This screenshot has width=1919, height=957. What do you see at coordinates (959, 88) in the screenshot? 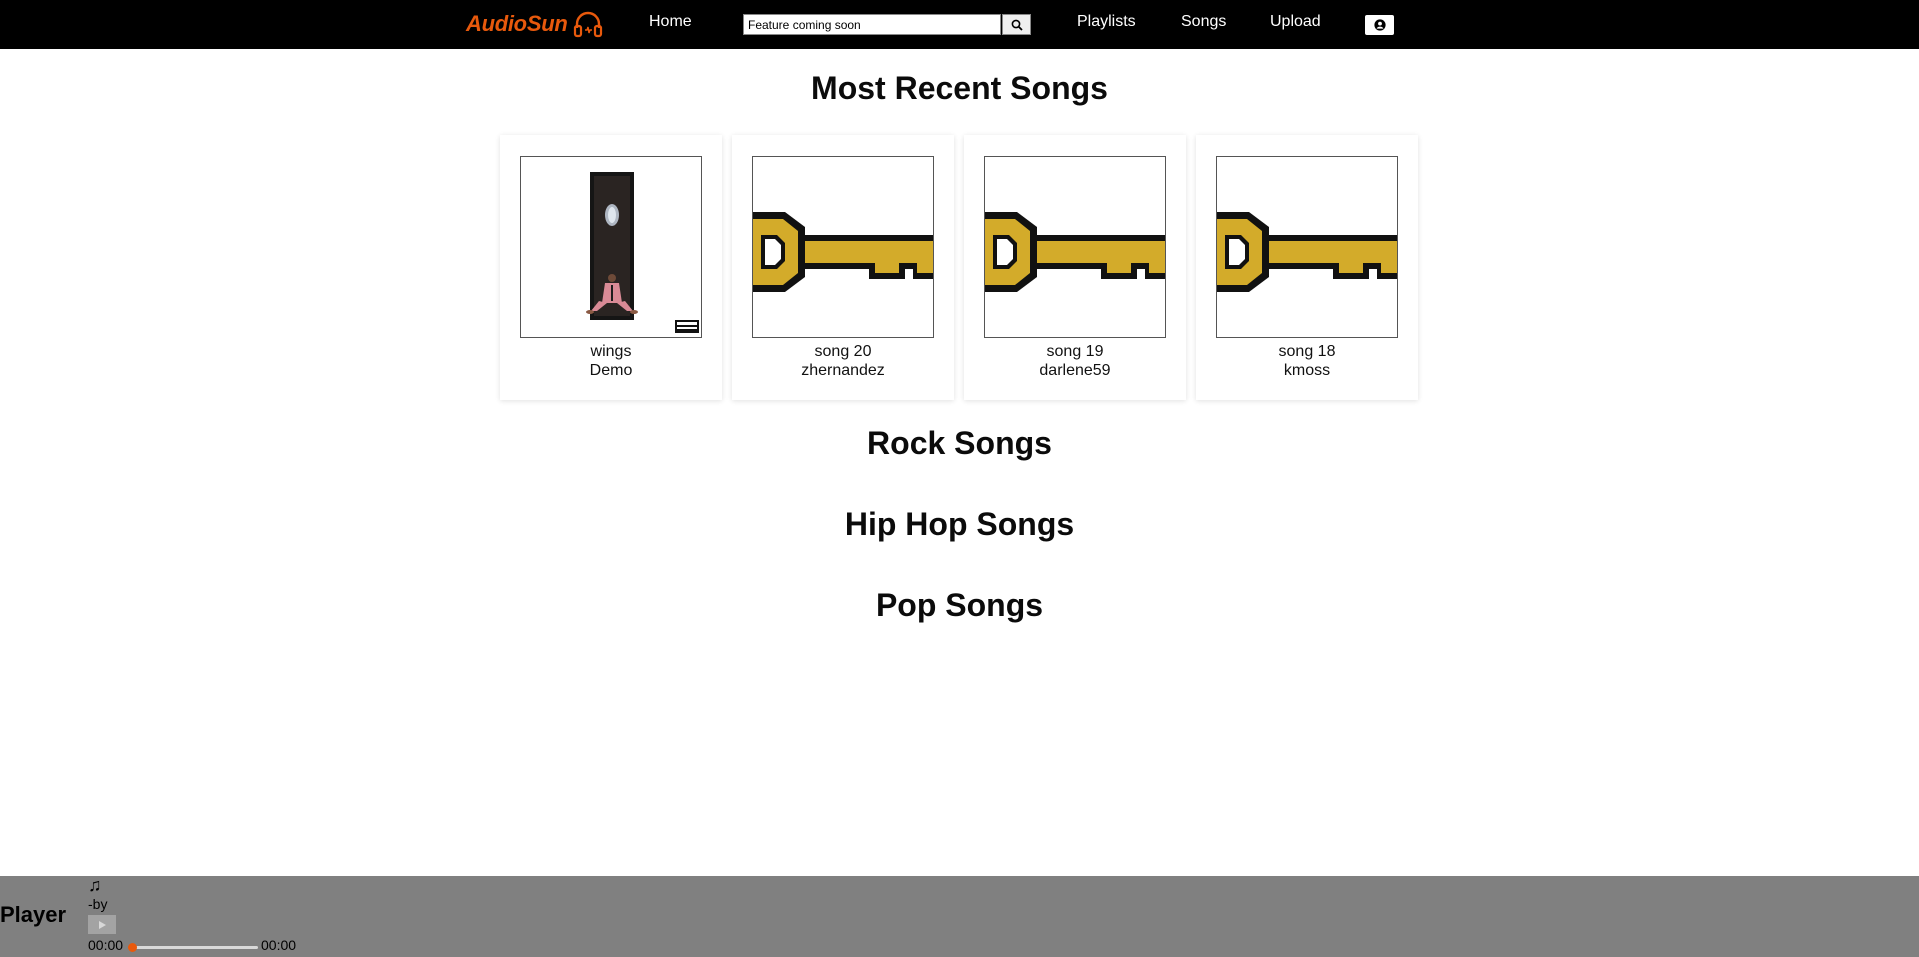
I see `section-title-recent: Most Recent Songs` at bounding box center [959, 88].